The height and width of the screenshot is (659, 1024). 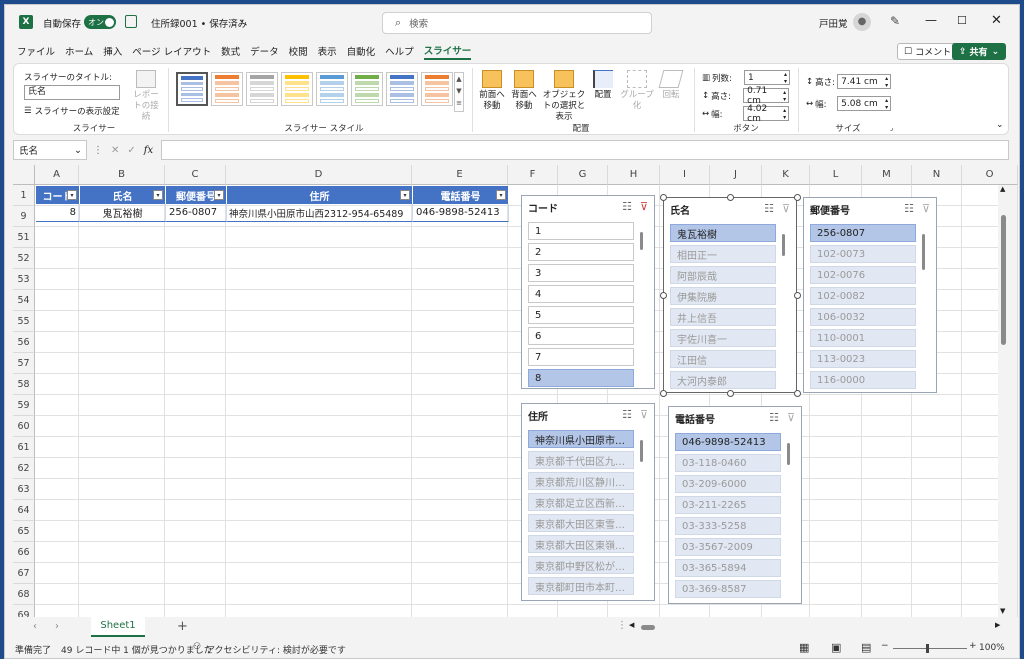 What do you see at coordinates (122, 175) in the screenshot?
I see `column-header-b: B` at bounding box center [122, 175].